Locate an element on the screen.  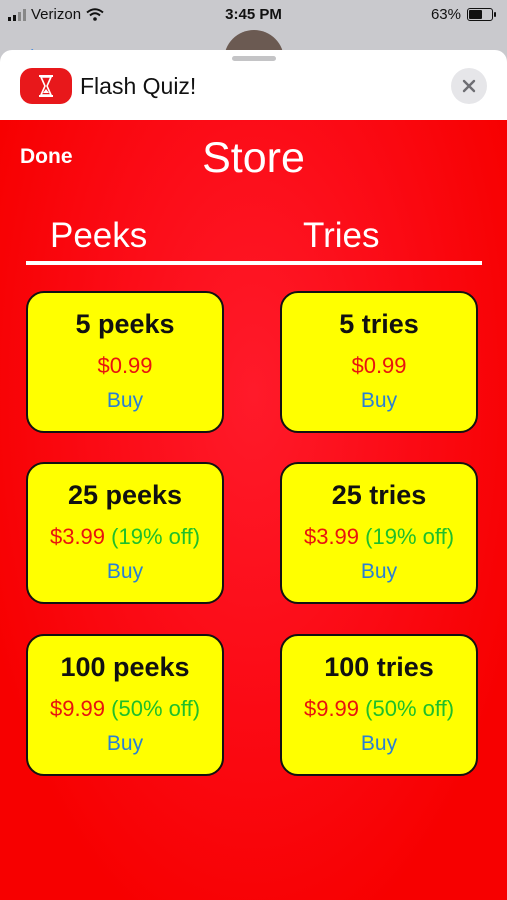
battery-percent: 63% is located at coordinates (445, 14).